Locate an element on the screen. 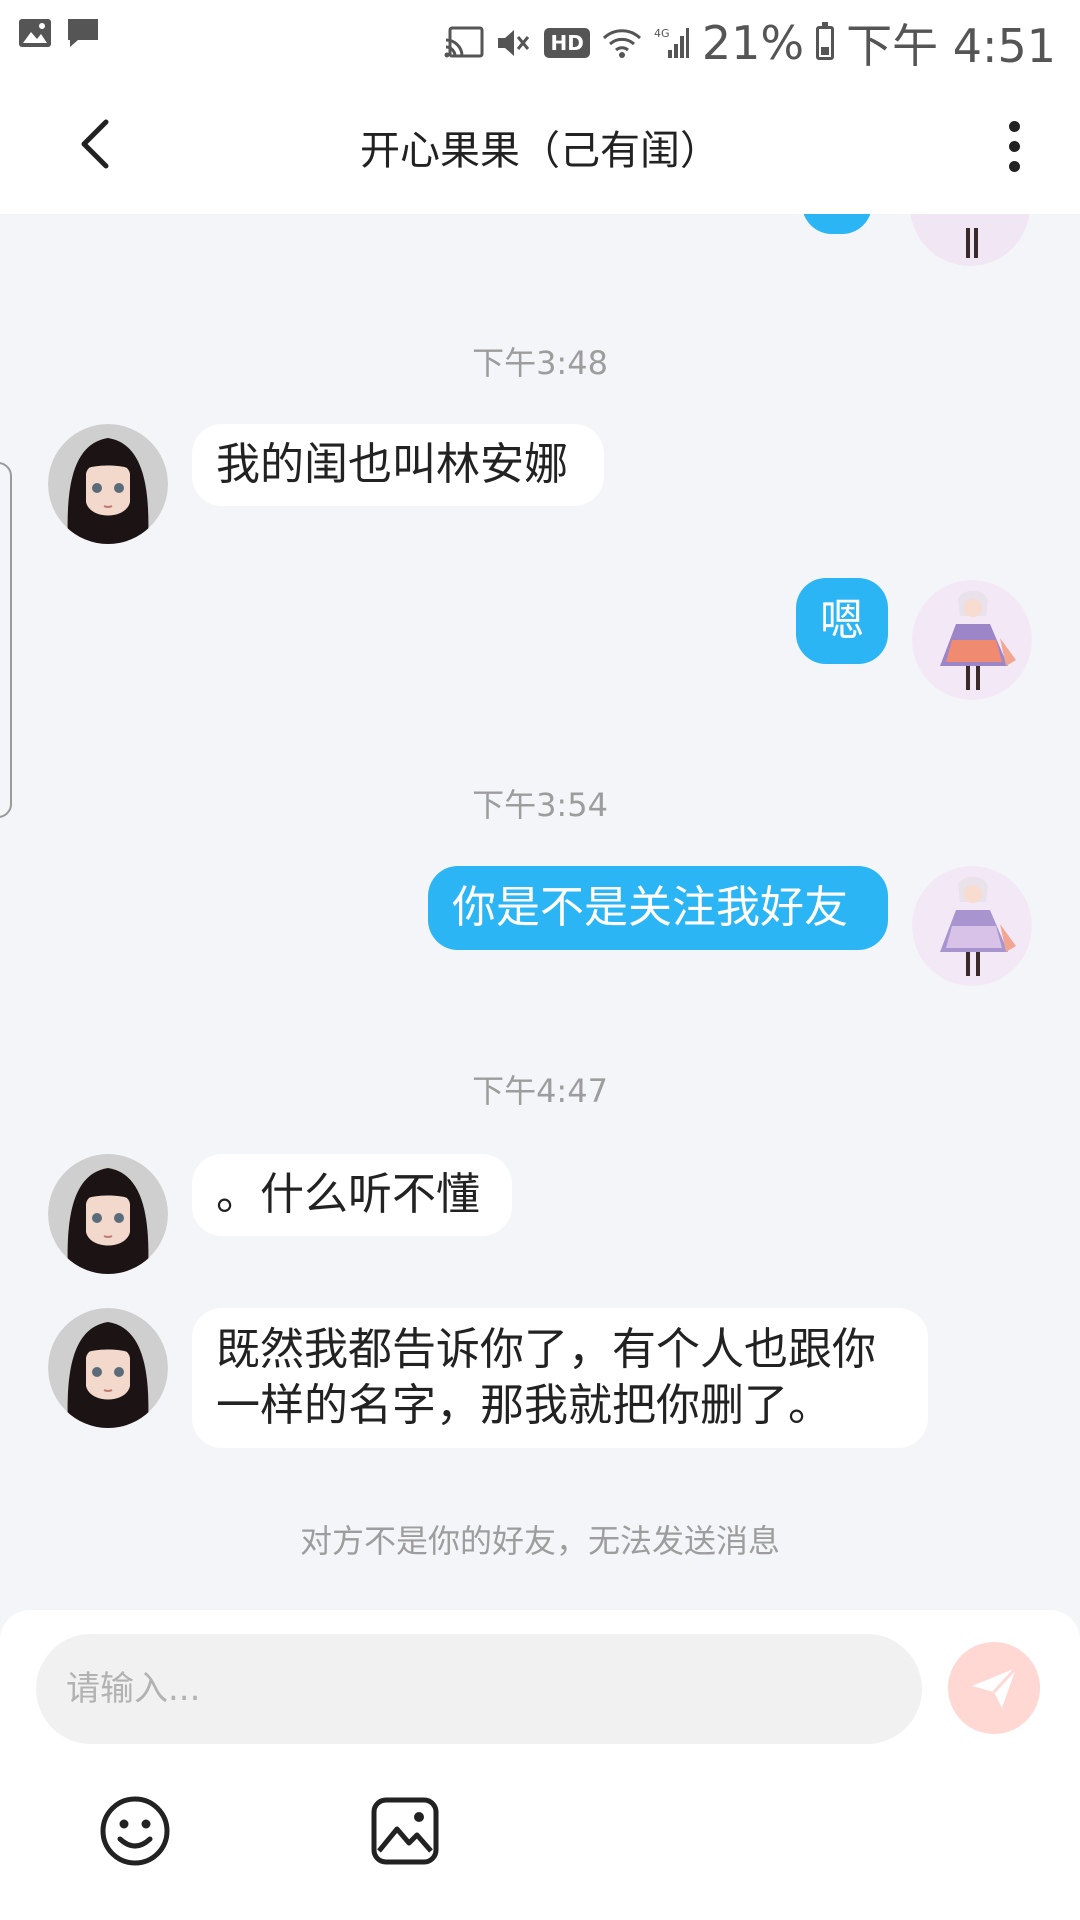  status-bar: HD 4G 21% 下午 4:51 is located at coordinates (540, 39).